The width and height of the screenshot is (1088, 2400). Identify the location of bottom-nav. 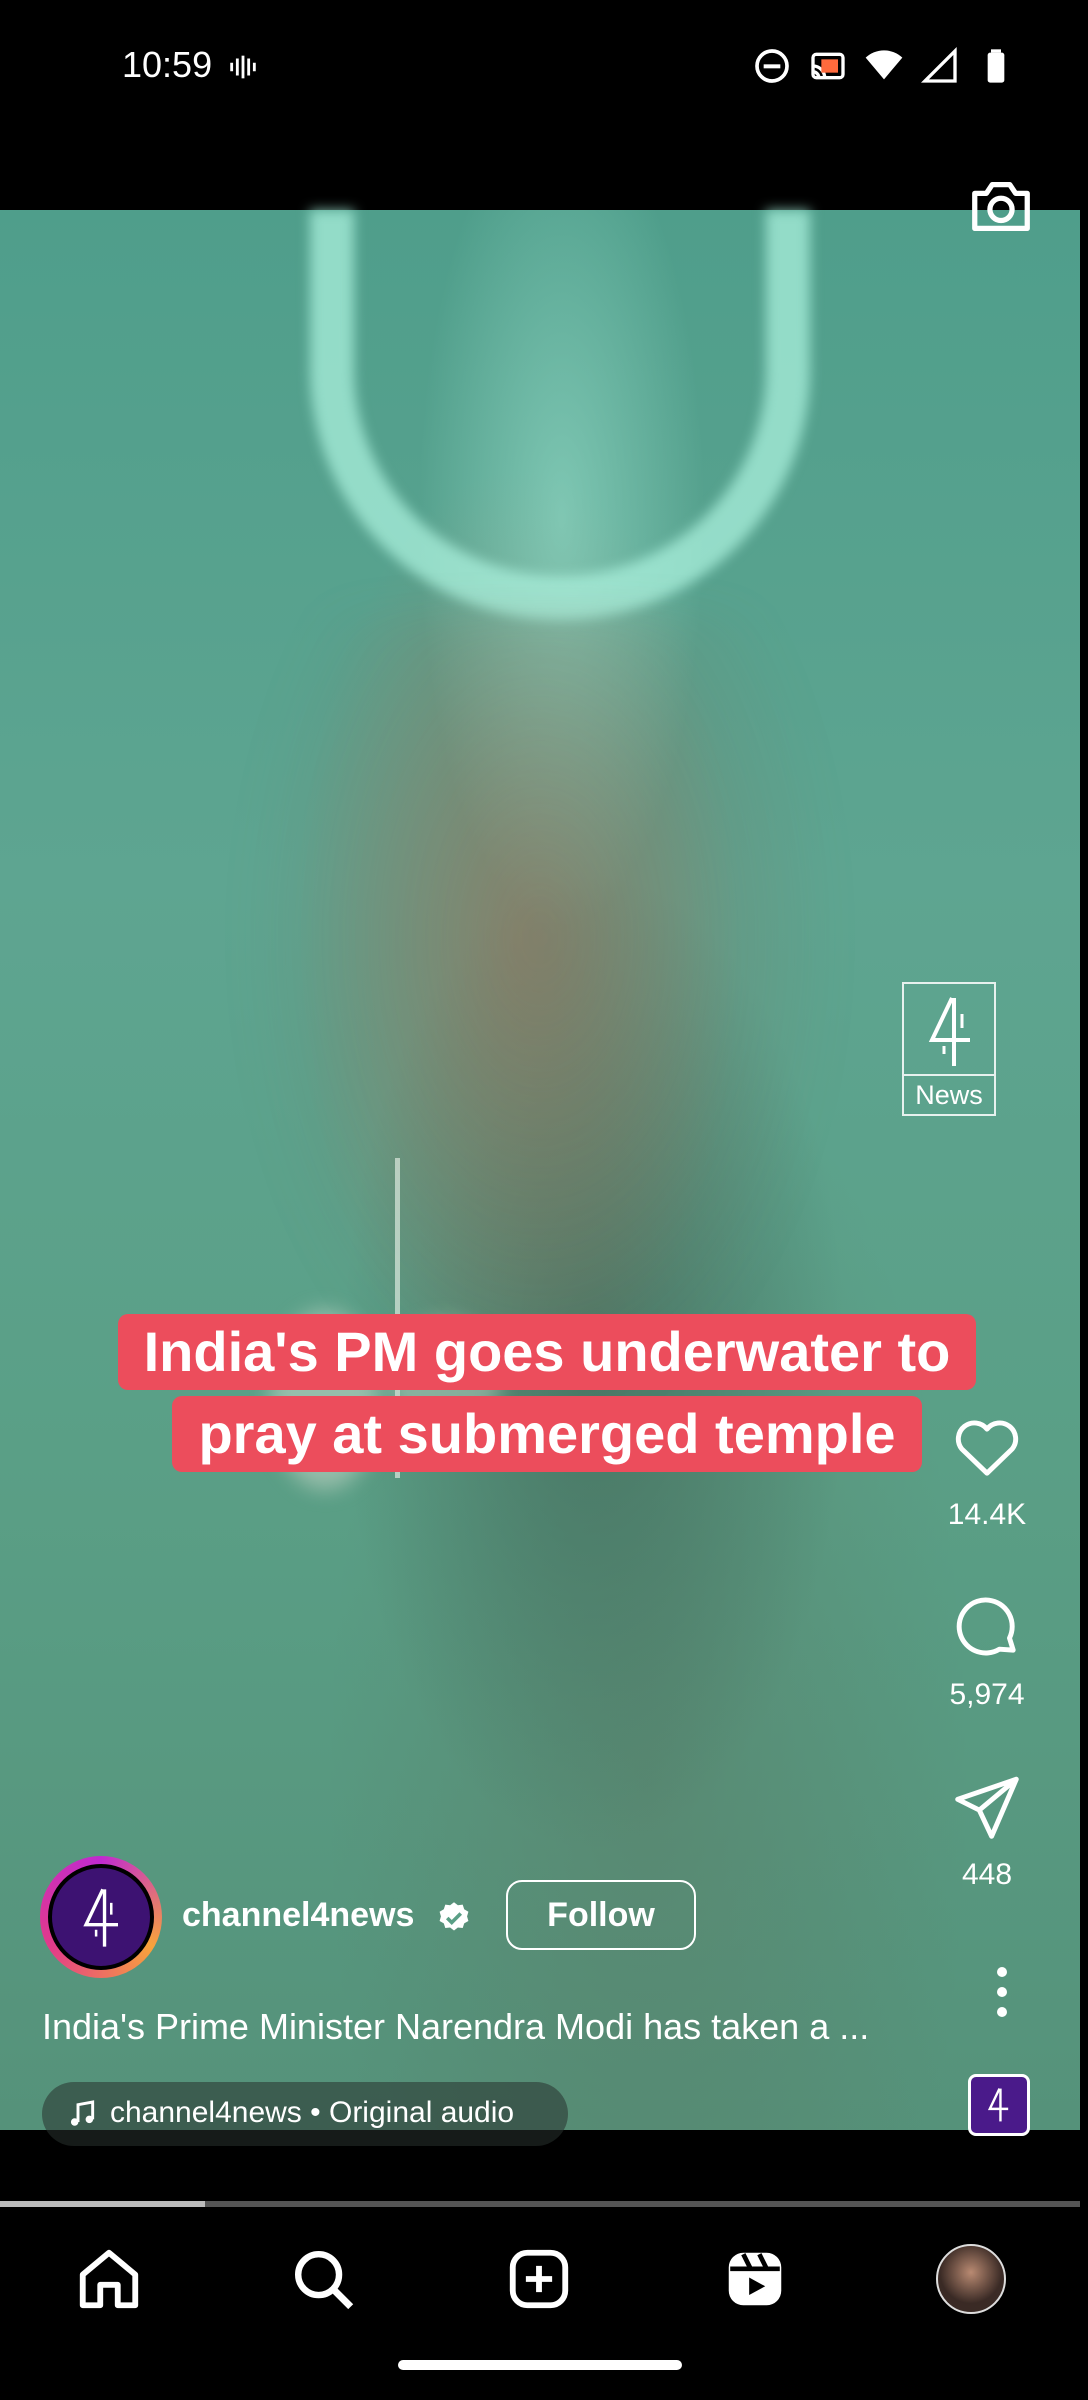
(544, 2304).